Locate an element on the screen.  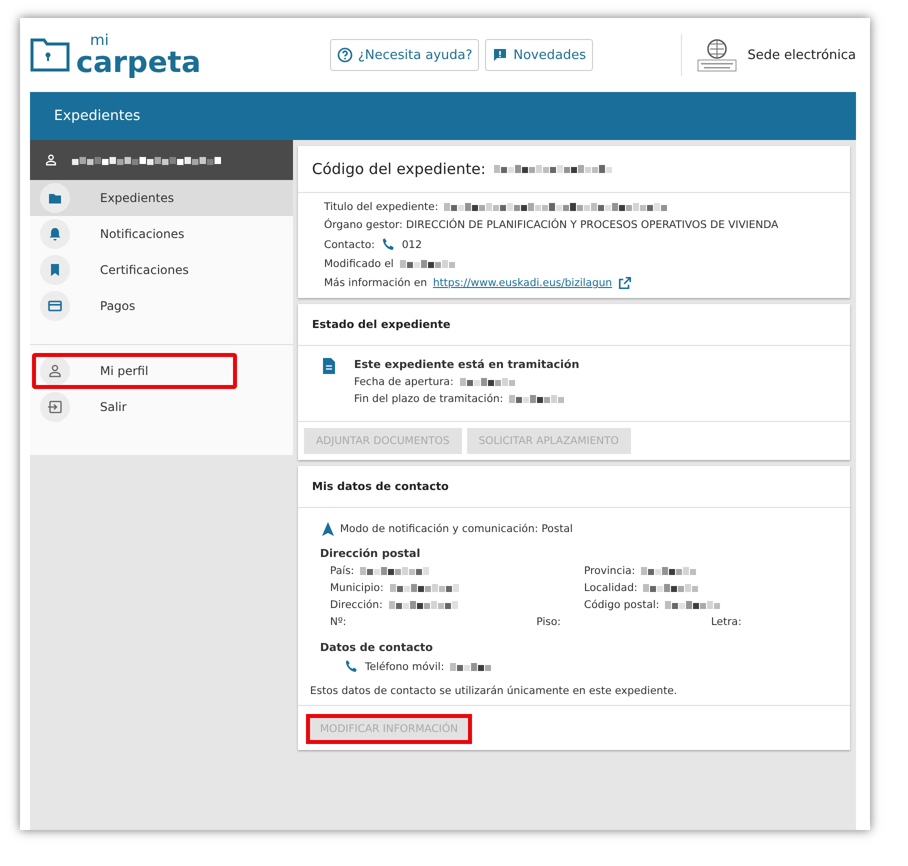
card-title: Estado del expediente is located at coordinates (381, 324).